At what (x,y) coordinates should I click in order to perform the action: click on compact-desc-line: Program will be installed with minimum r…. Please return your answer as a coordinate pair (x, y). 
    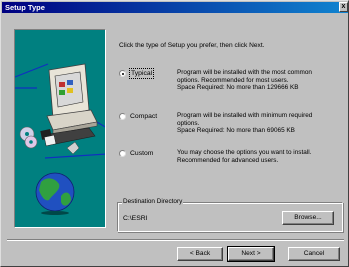
    Looking at the image, I should click on (245, 115).